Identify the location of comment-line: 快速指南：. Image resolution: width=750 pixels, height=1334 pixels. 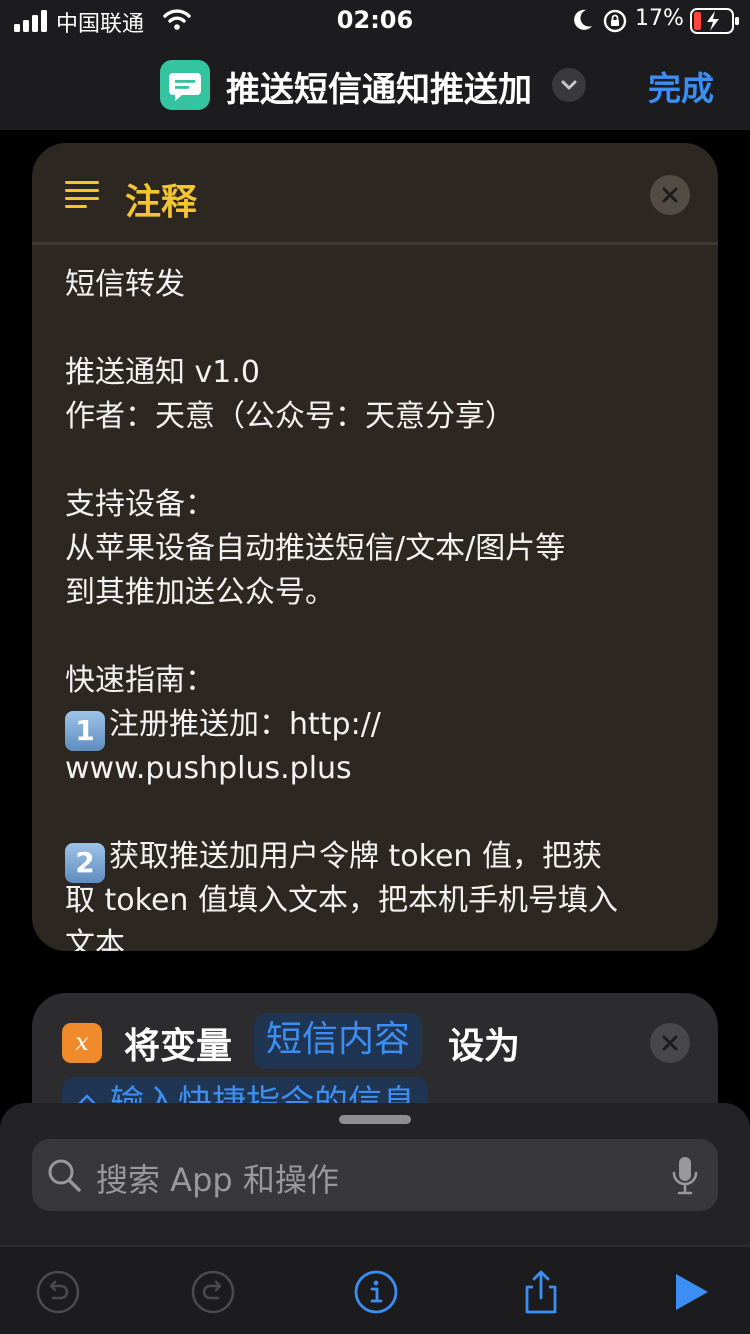
(140, 680).